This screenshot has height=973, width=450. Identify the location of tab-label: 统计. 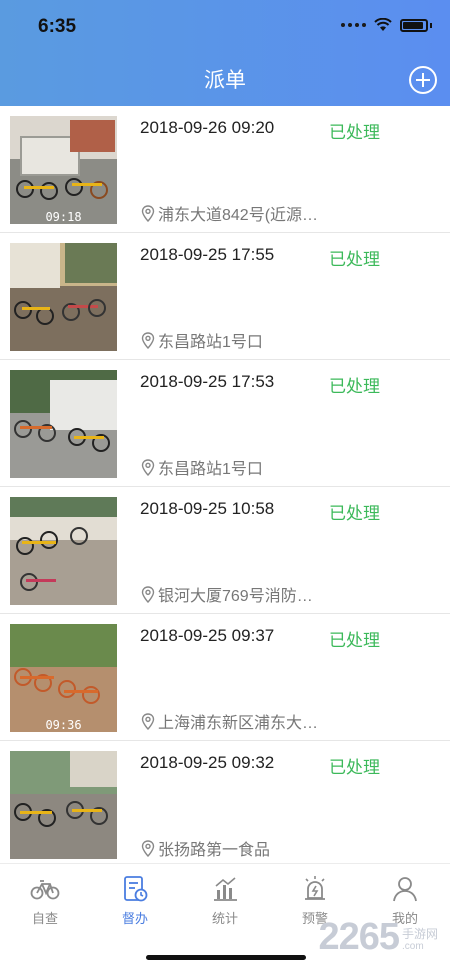
(224, 918).